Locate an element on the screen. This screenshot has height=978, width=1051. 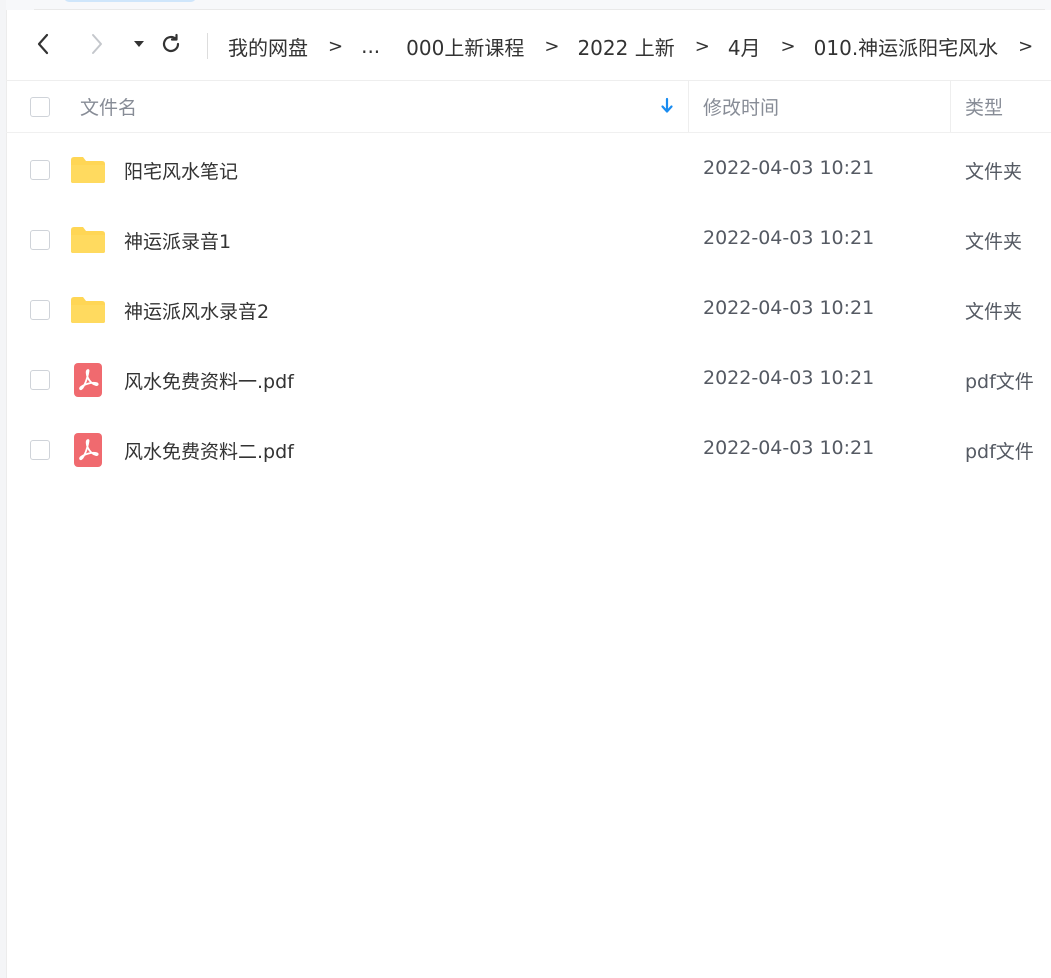
toolbar-separator is located at coordinates (207, 46).